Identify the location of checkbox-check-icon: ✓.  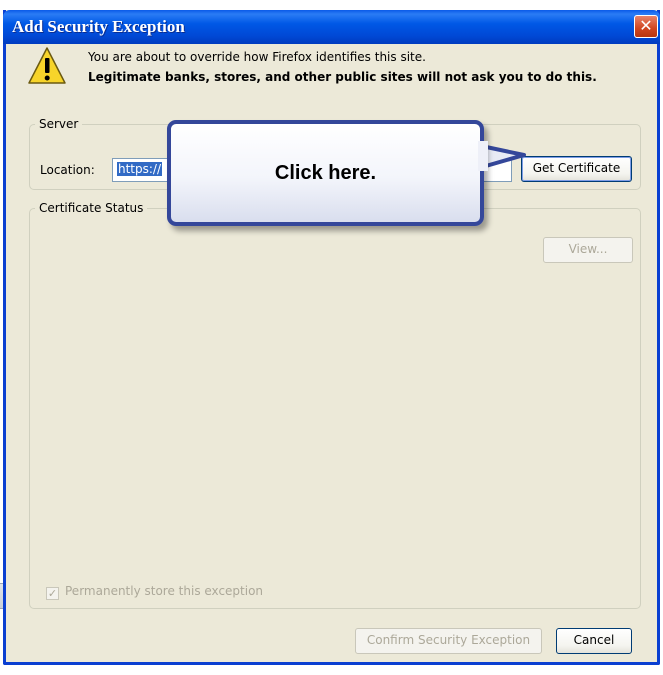
(52, 593).